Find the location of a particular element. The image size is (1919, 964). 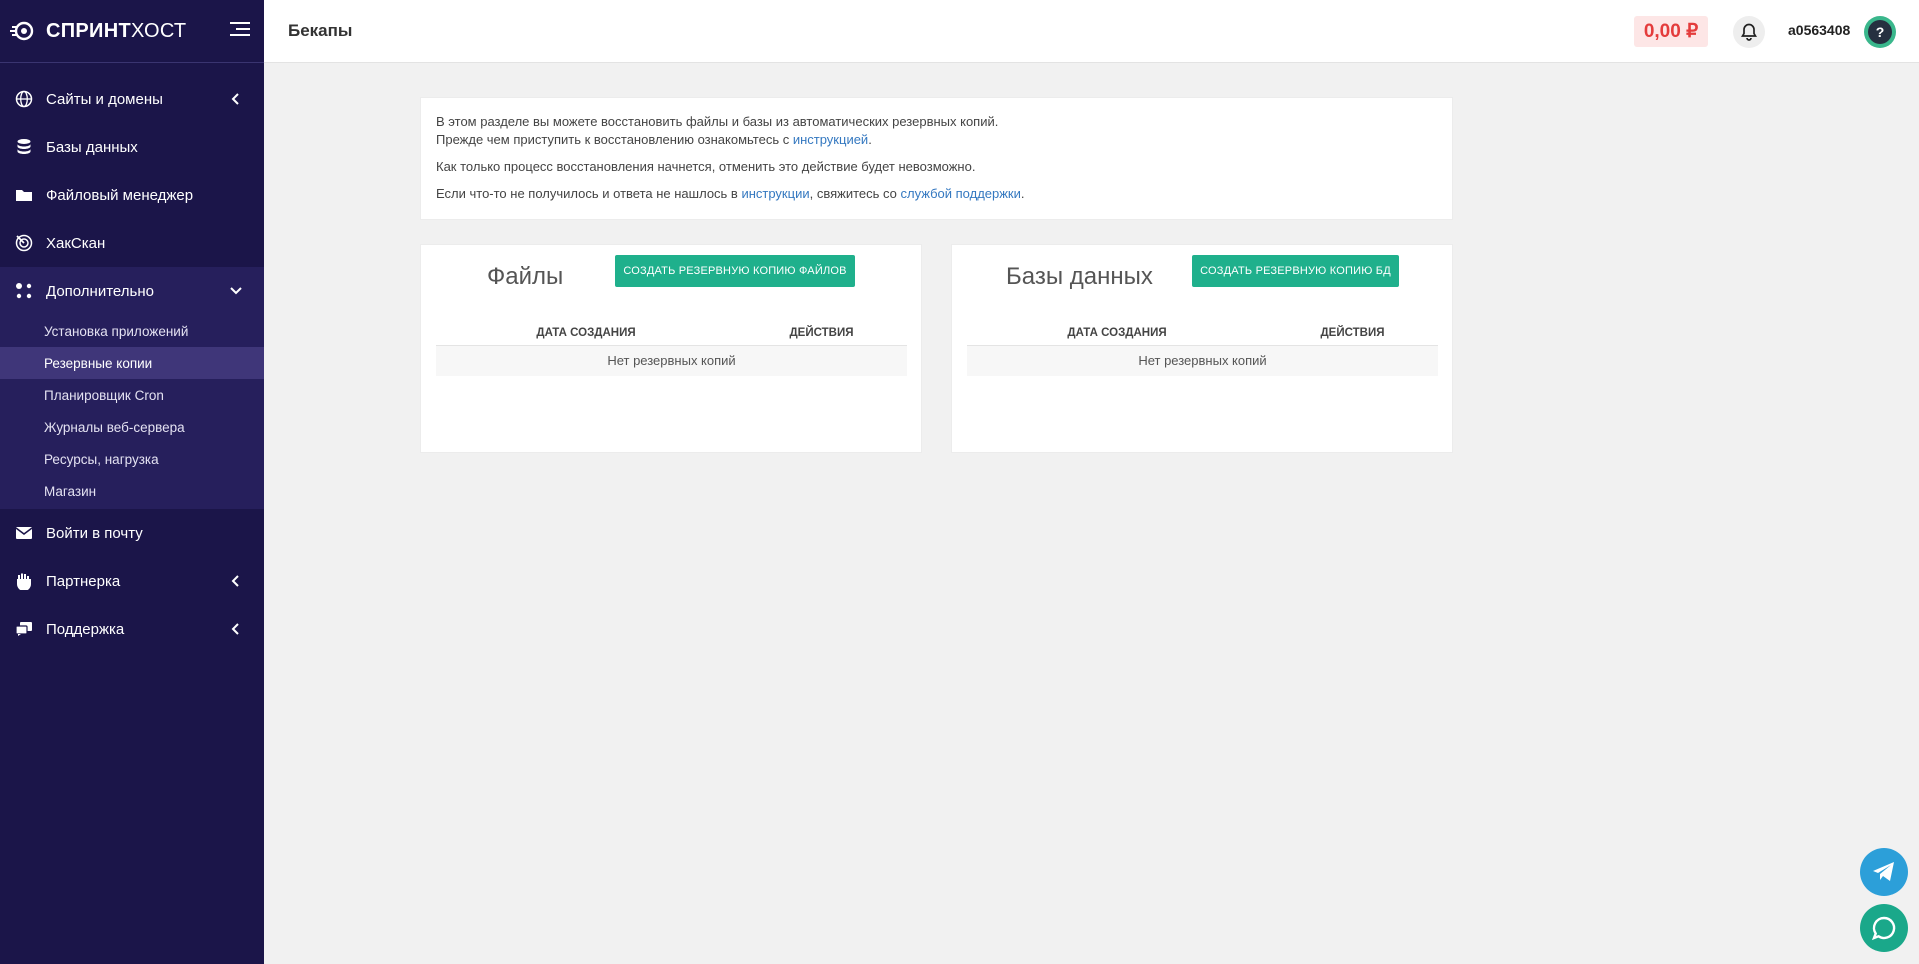

avatar: ? is located at coordinates (1880, 32).